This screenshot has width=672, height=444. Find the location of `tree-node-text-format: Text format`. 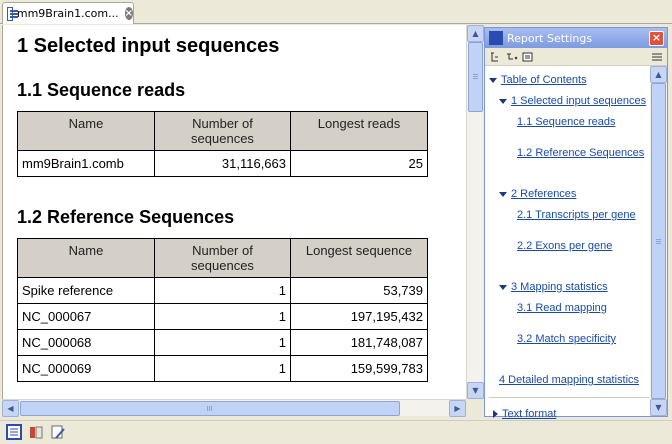

tree-node-text-format: Text format is located at coordinates (524, 414).